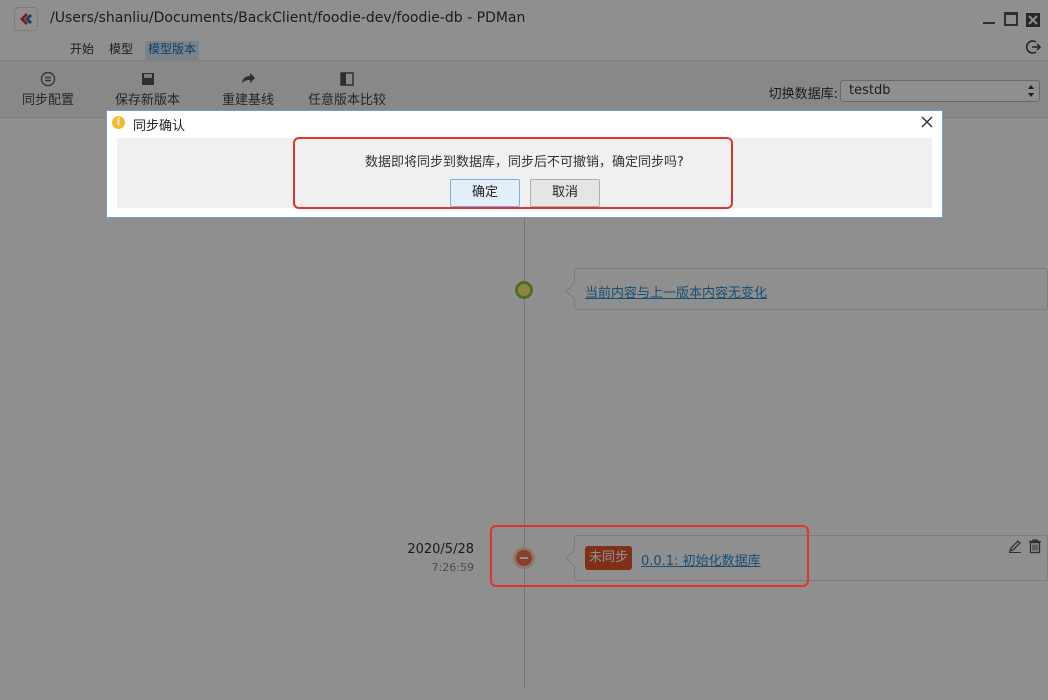 The width and height of the screenshot is (1048, 700). Describe the element at coordinates (159, 126) in the screenshot. I see `dialog-title: 同步确认` at that location.